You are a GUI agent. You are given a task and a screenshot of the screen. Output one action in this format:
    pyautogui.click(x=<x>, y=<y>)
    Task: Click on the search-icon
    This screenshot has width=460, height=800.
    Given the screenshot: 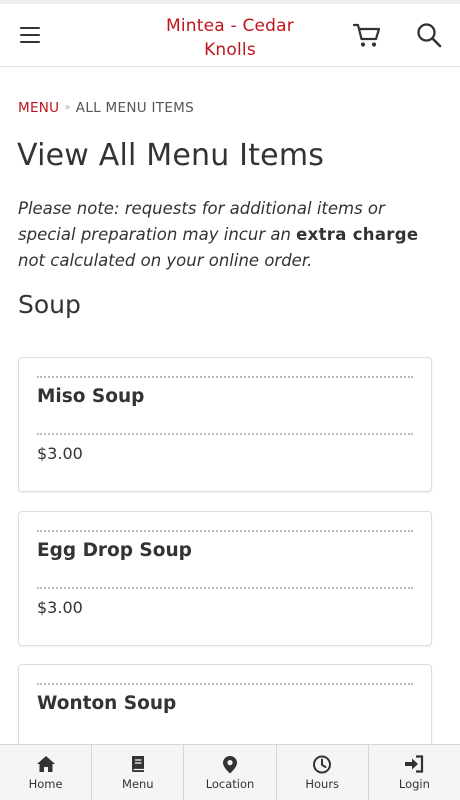 What is the action you would take?
    pyautogui.click(x=429, y=35)
    